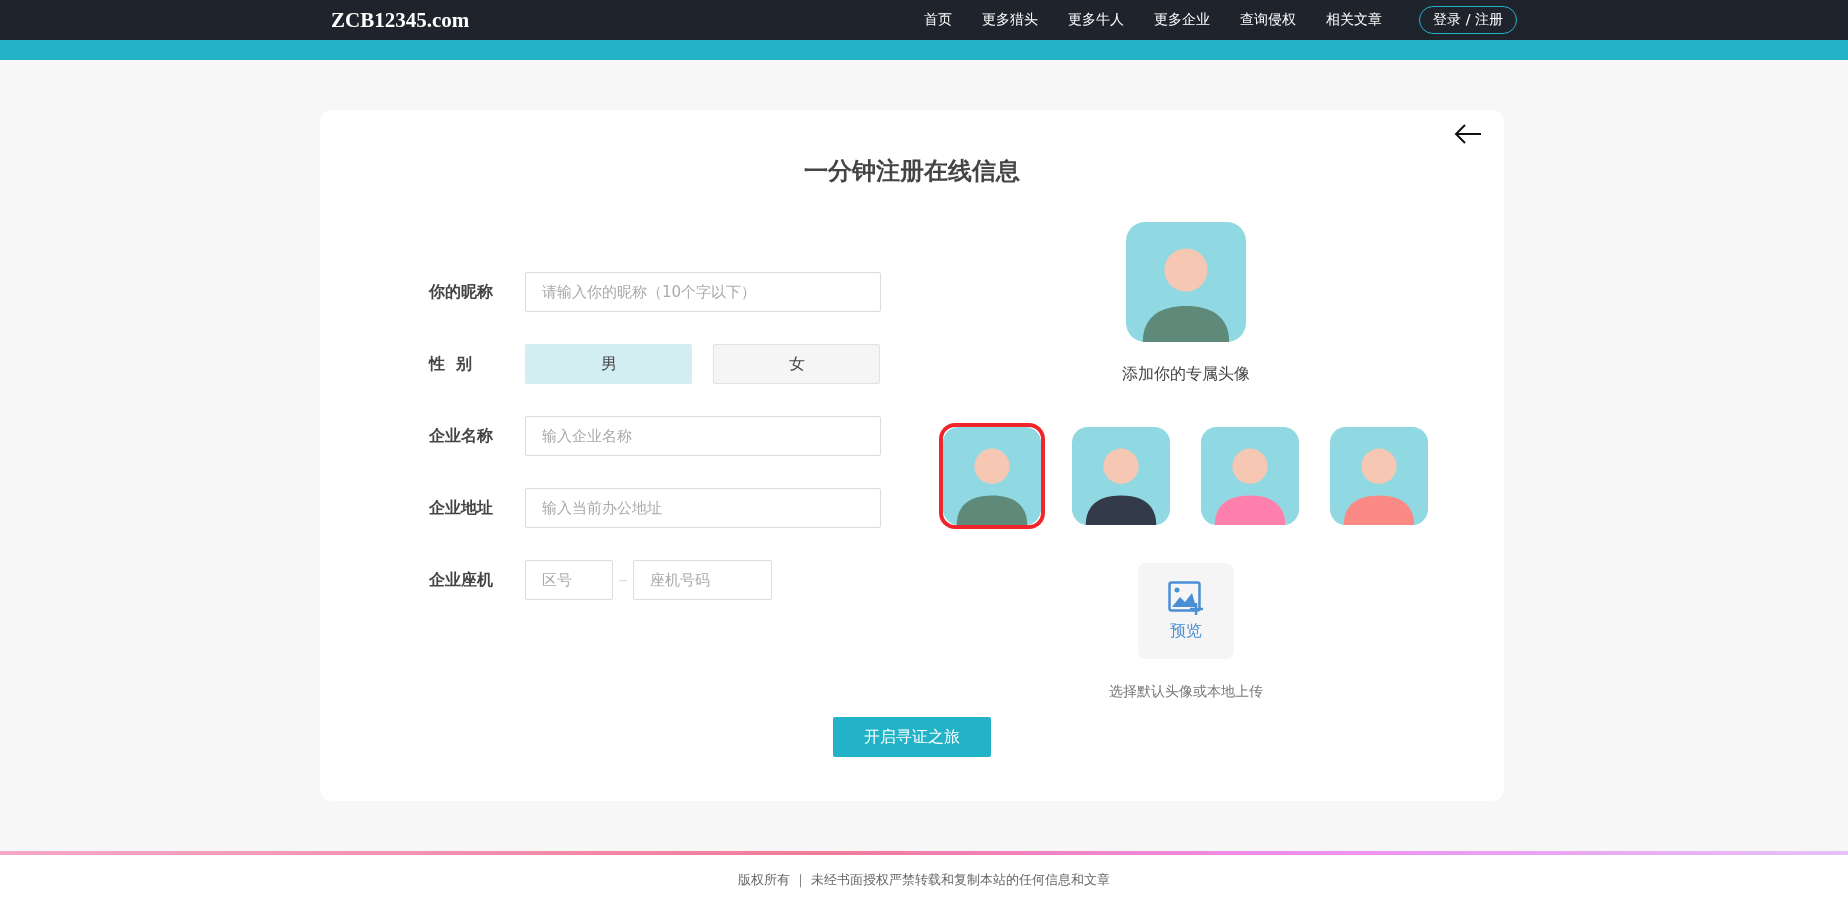 This screenshot has height=905, width=1848. Describe the element at coordinates (1268, 20) in the screenshot. I see `nav-link: 查询侵权` at that location.